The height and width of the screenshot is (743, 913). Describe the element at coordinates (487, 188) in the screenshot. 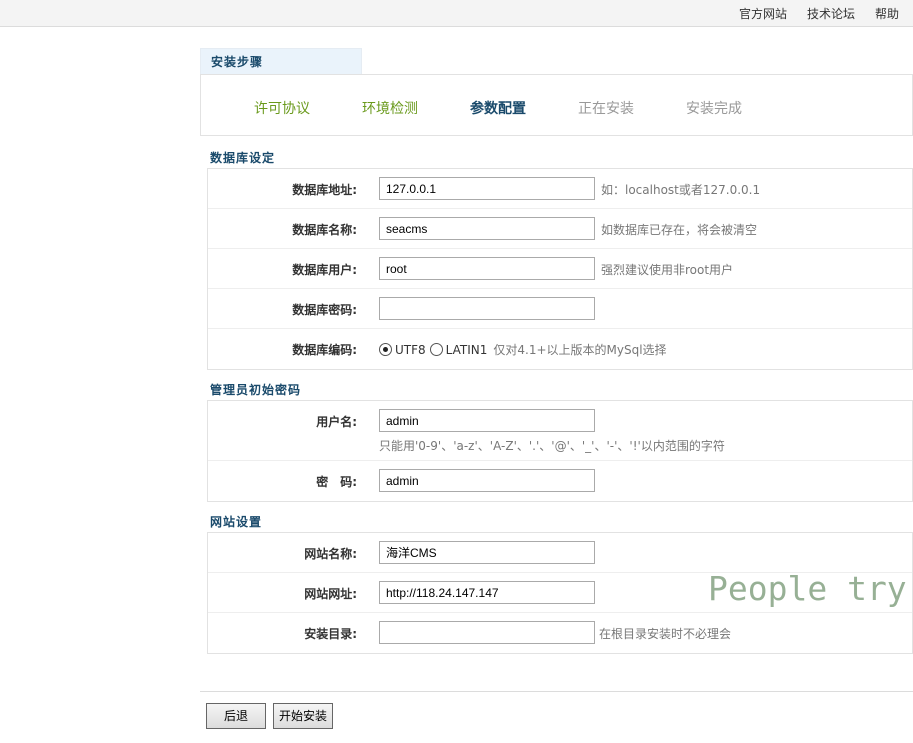

I see `db-host-input` at that location.